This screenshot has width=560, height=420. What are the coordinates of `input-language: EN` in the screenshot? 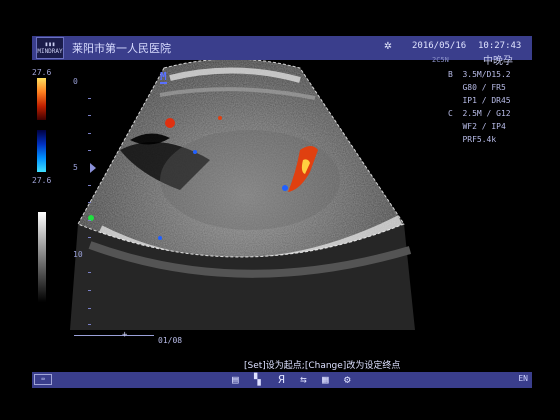 It's located at (523, 378).